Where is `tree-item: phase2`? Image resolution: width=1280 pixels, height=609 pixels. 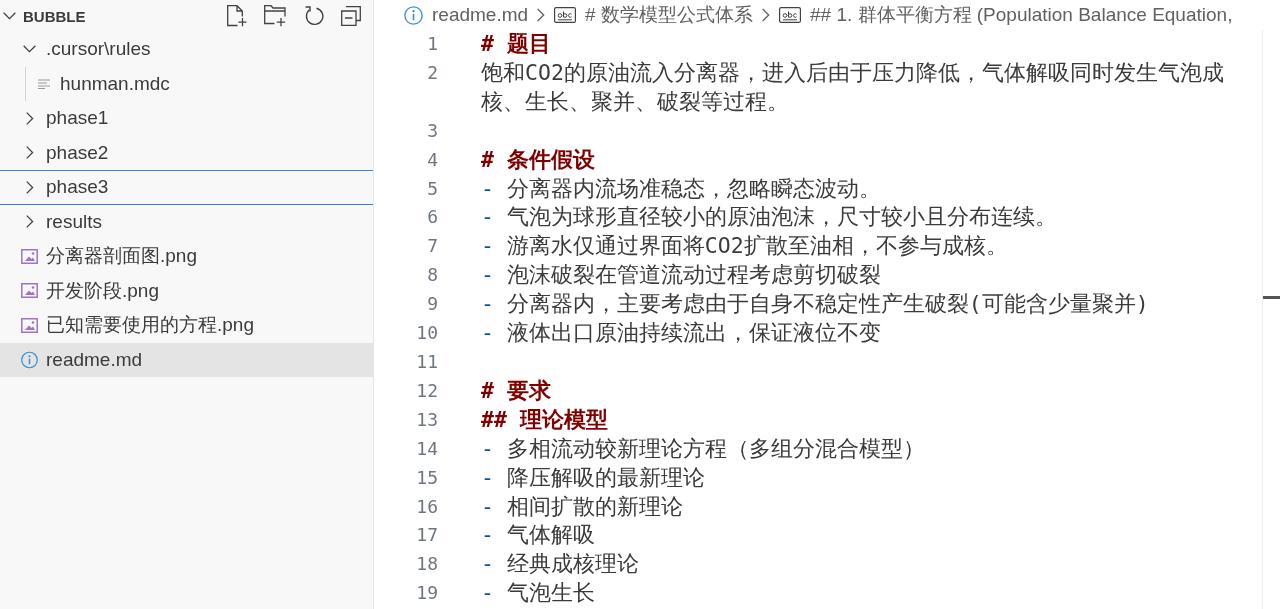 tree-item: phase2 is located at coordinates (186, 152).